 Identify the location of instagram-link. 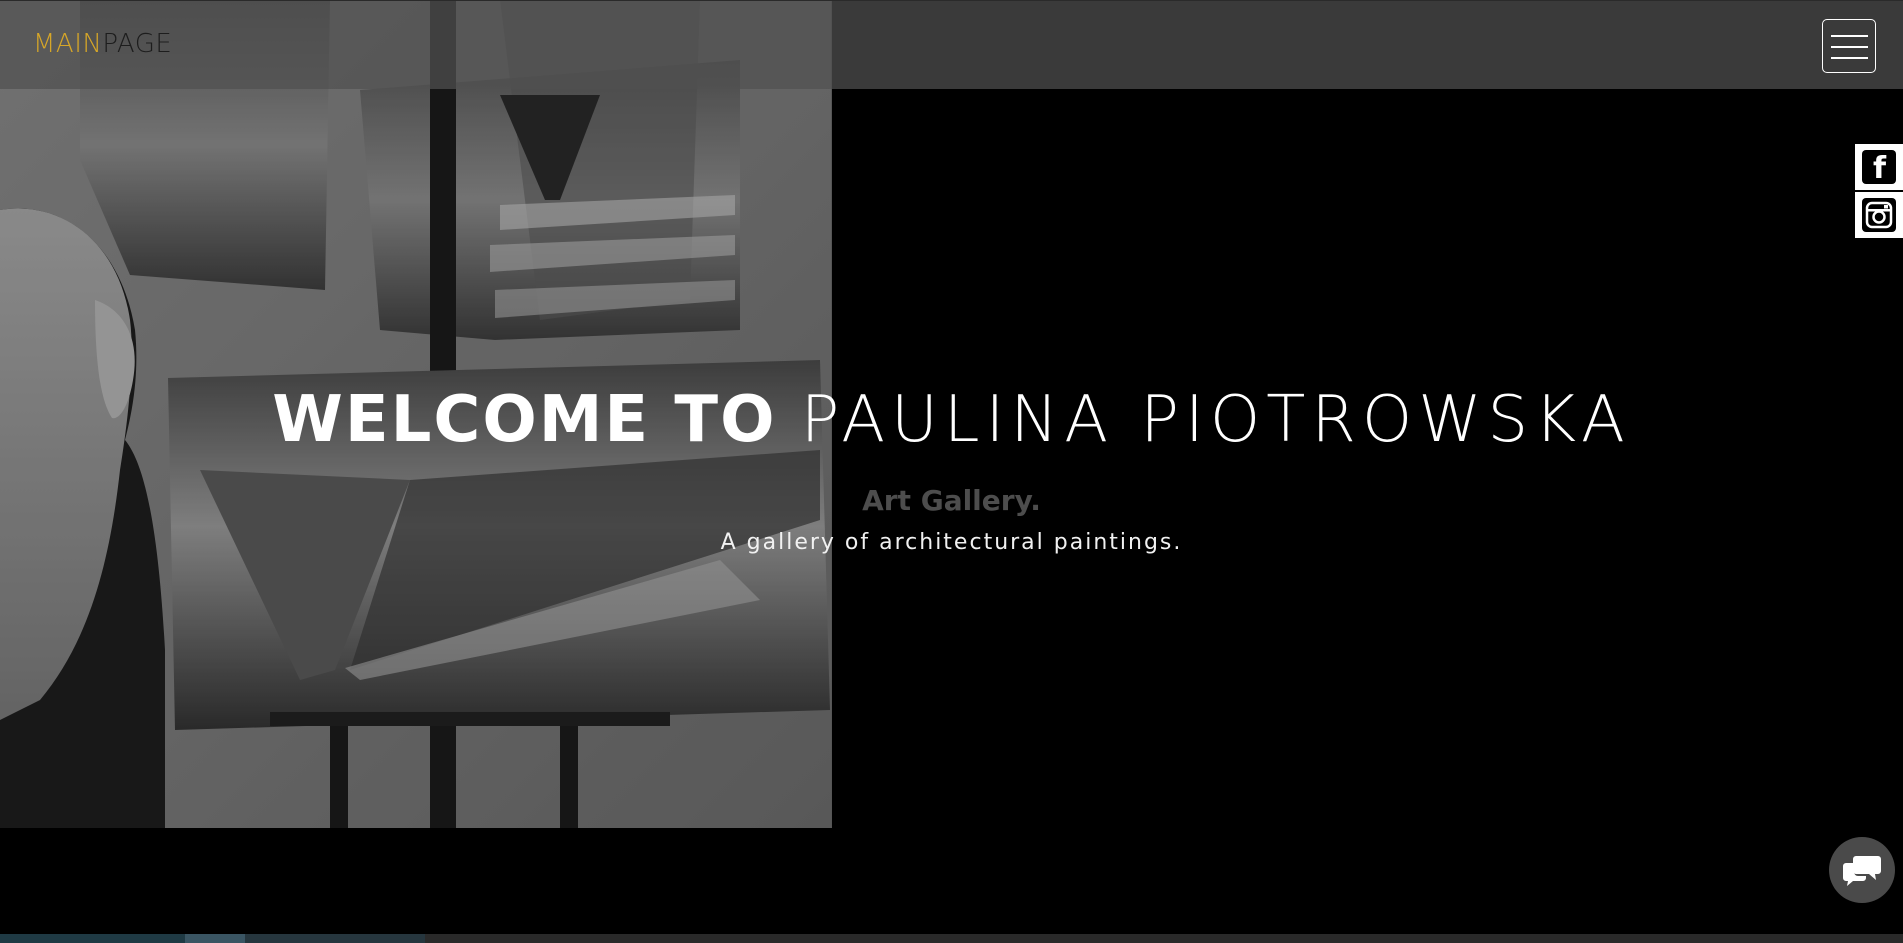
(1879, 215).